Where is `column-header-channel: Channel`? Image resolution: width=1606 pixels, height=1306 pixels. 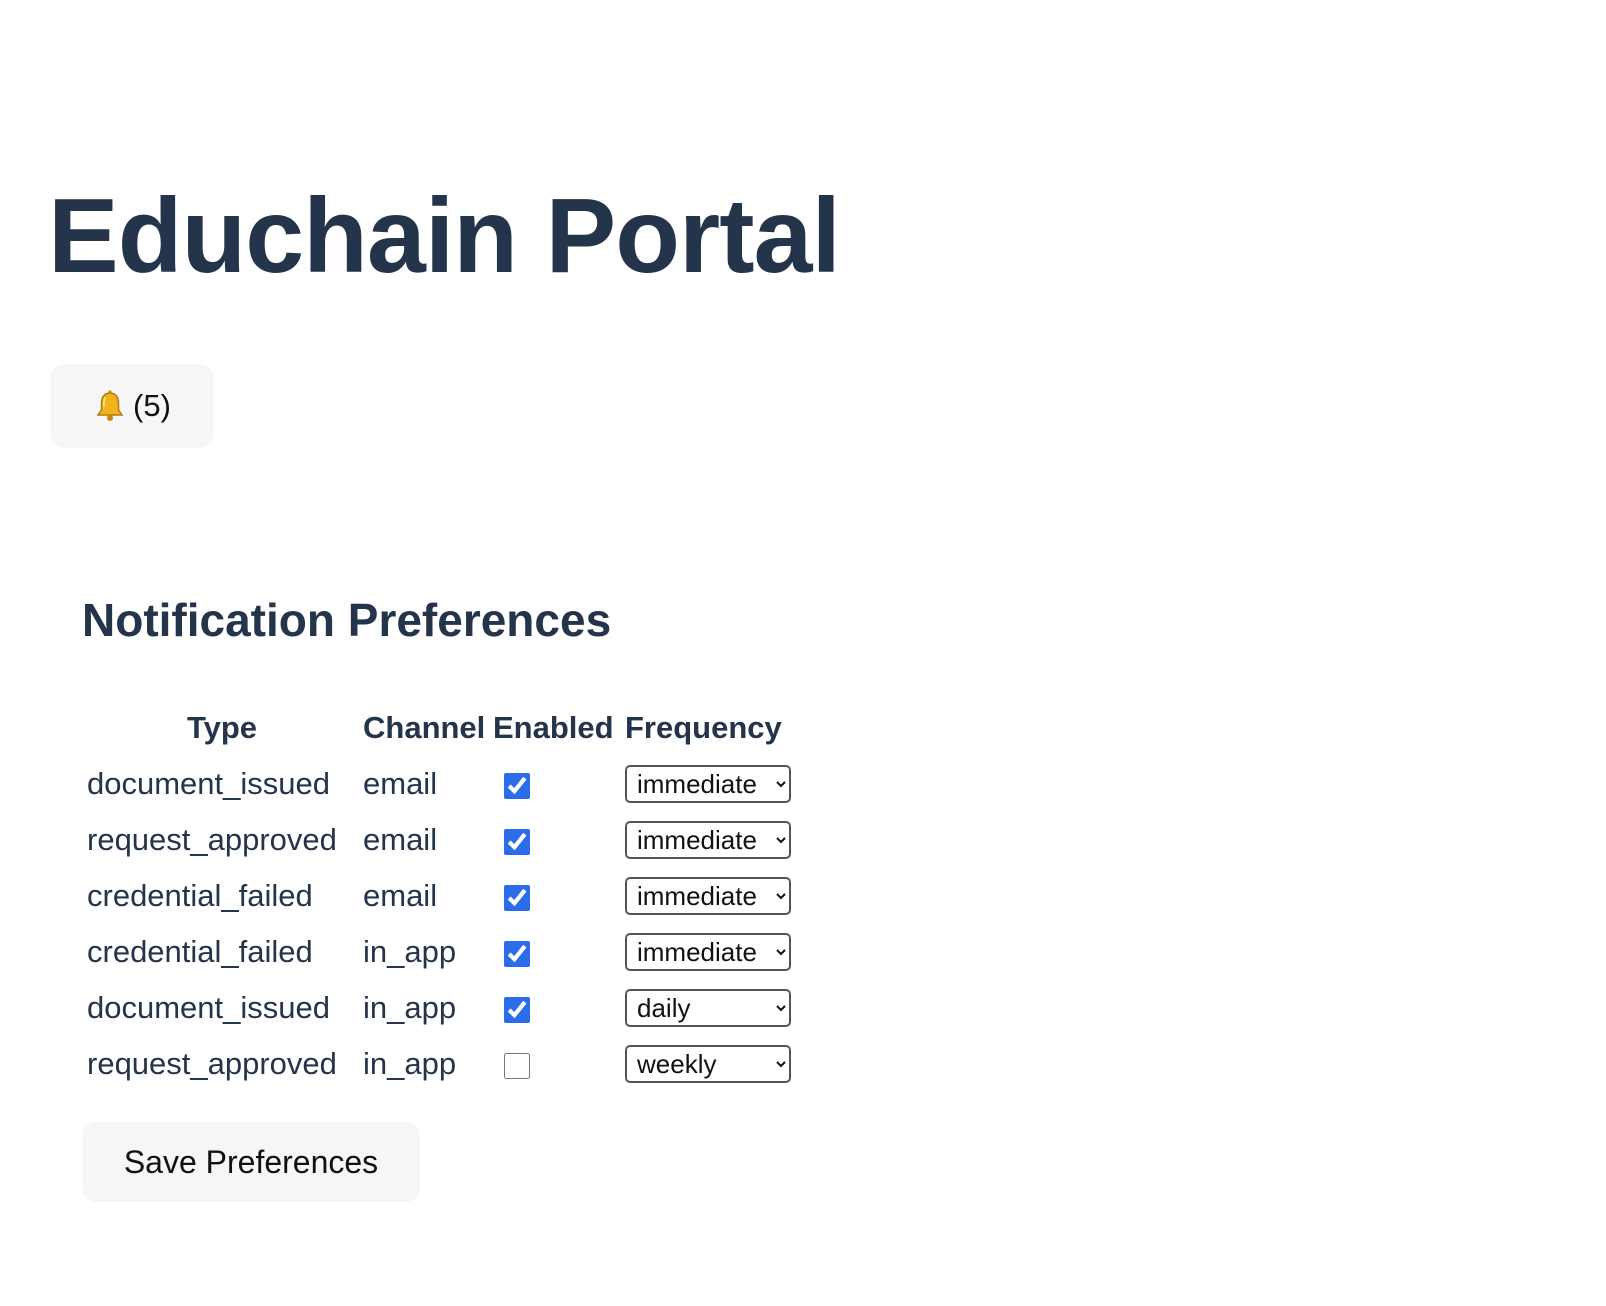
column-header-channel: Channel is located at coordinates (424, 727).